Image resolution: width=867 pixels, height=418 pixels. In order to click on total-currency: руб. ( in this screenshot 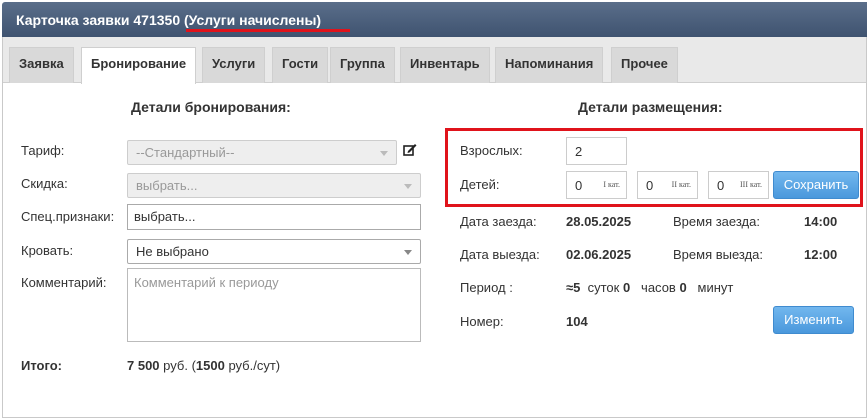, I will do `click(179, 365)`.